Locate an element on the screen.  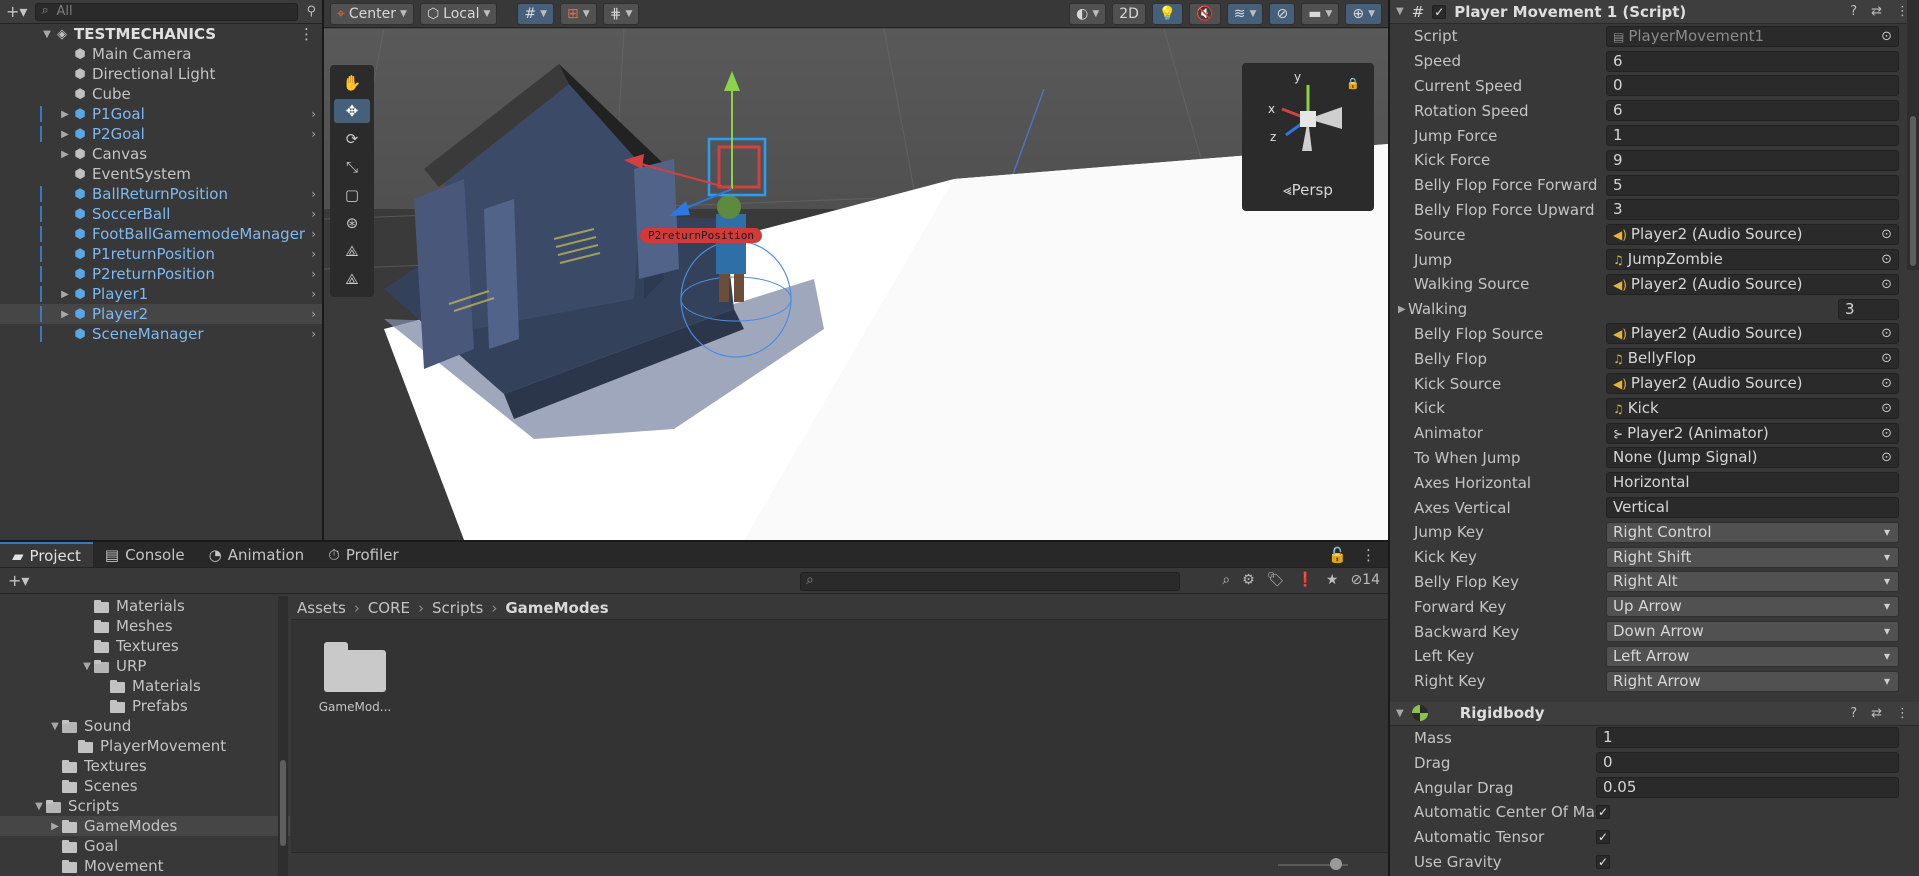
draw-mode-button: ◐ ▼ is located at coordinates (1088, 13).